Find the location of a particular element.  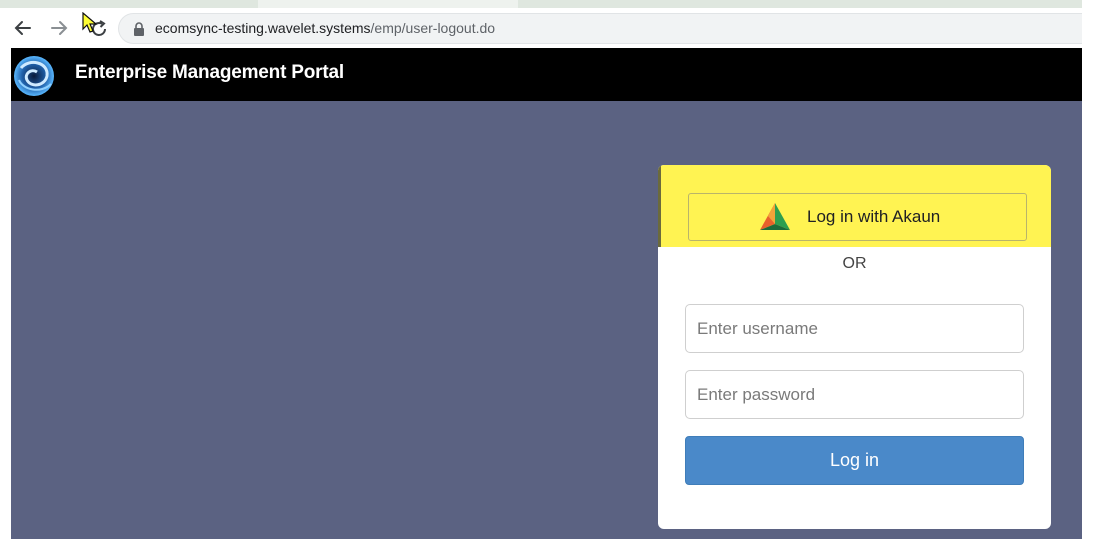

akaun-login-label: Log in with Akaun is located at coordinates (874, 216).